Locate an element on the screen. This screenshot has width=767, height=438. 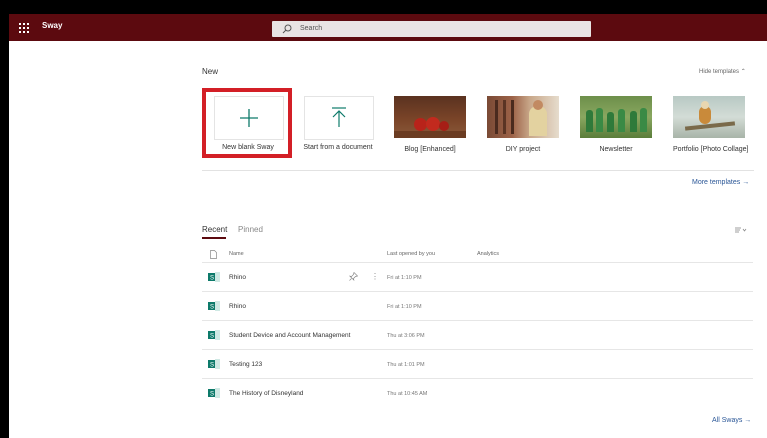
app-launcher-icon is located at coordinates (24, 28).